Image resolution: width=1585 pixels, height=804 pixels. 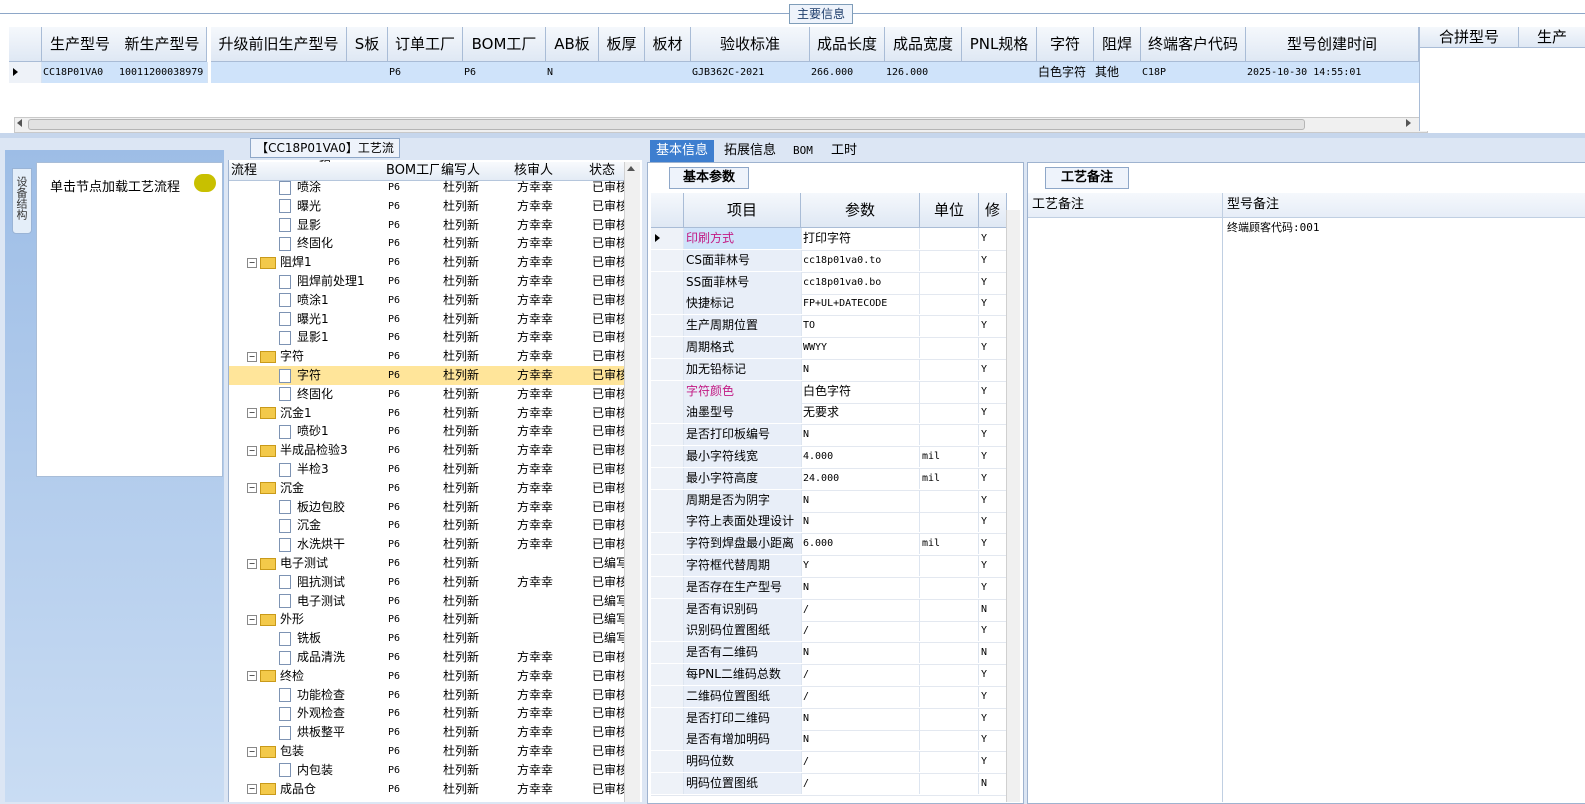 What do you see at coordinates (829, 305) in the screenshot?
I see `param-row: 快捷标记 FP+UL+DATECODE Y` at bounding box center [829, 305].